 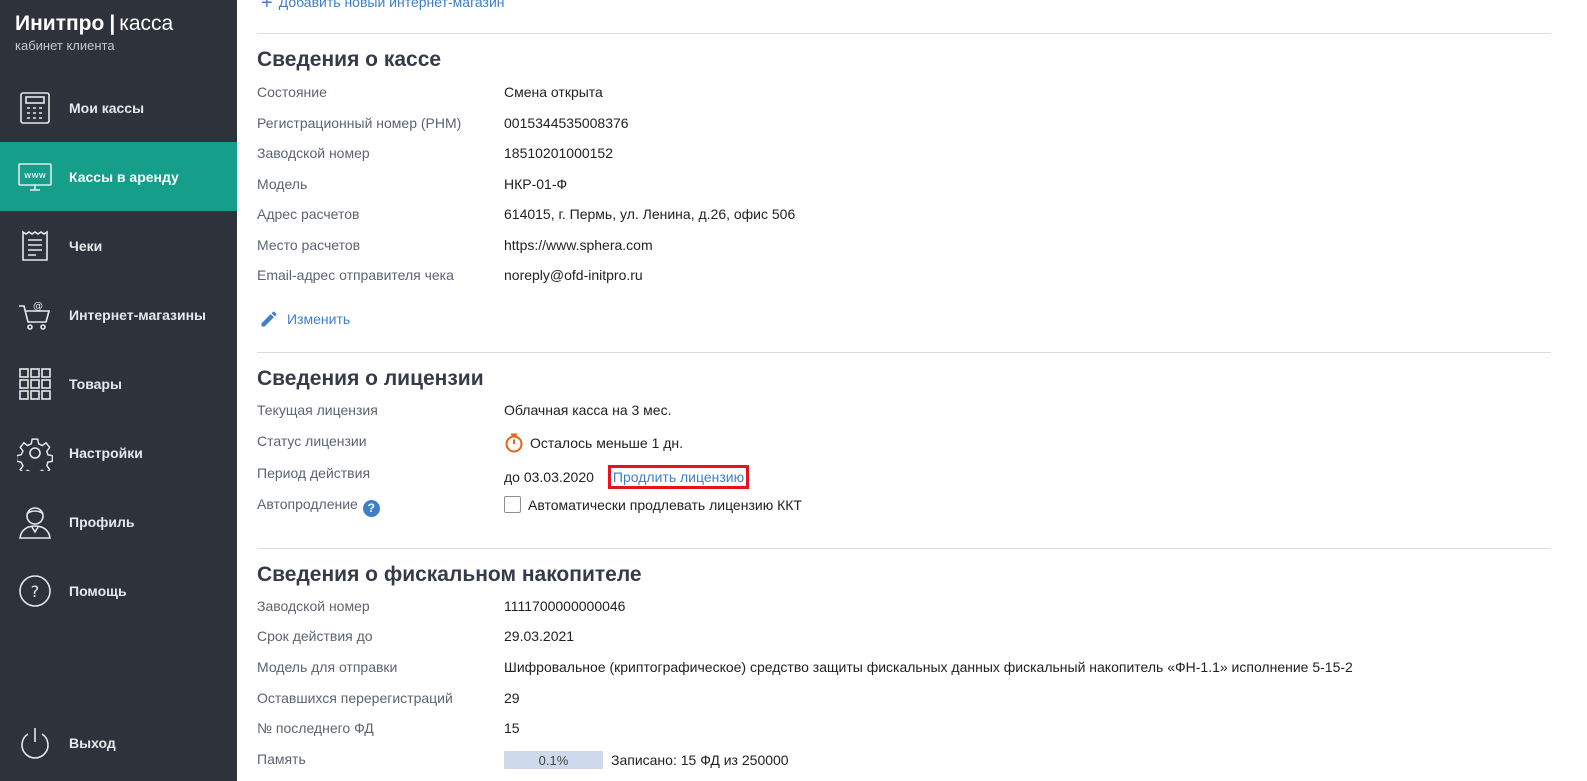 What do you see at coordinates (118, 245) in the screenshot?
I see `sidebar-item-checks: Чеки` at bounding box center [118, 245].